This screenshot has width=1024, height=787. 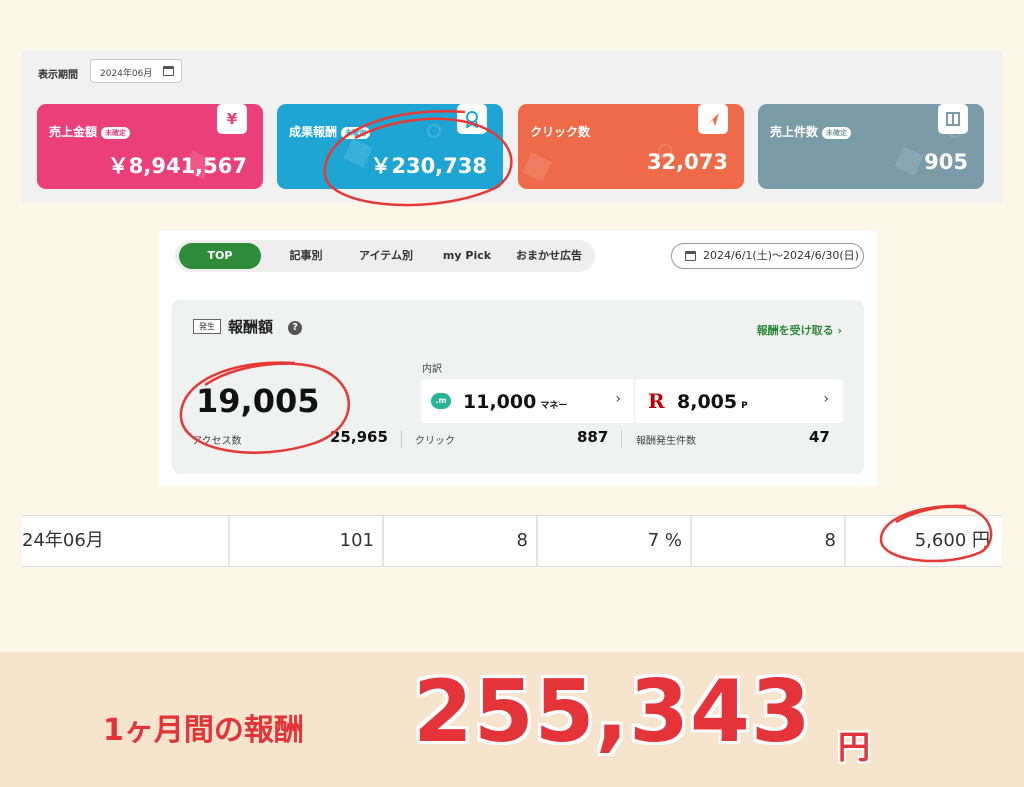 What do you see at coordinates (631, 146) in the screenshot?
I see `click-count-card: クリック数 32,073` at bounding box center [631, 146].